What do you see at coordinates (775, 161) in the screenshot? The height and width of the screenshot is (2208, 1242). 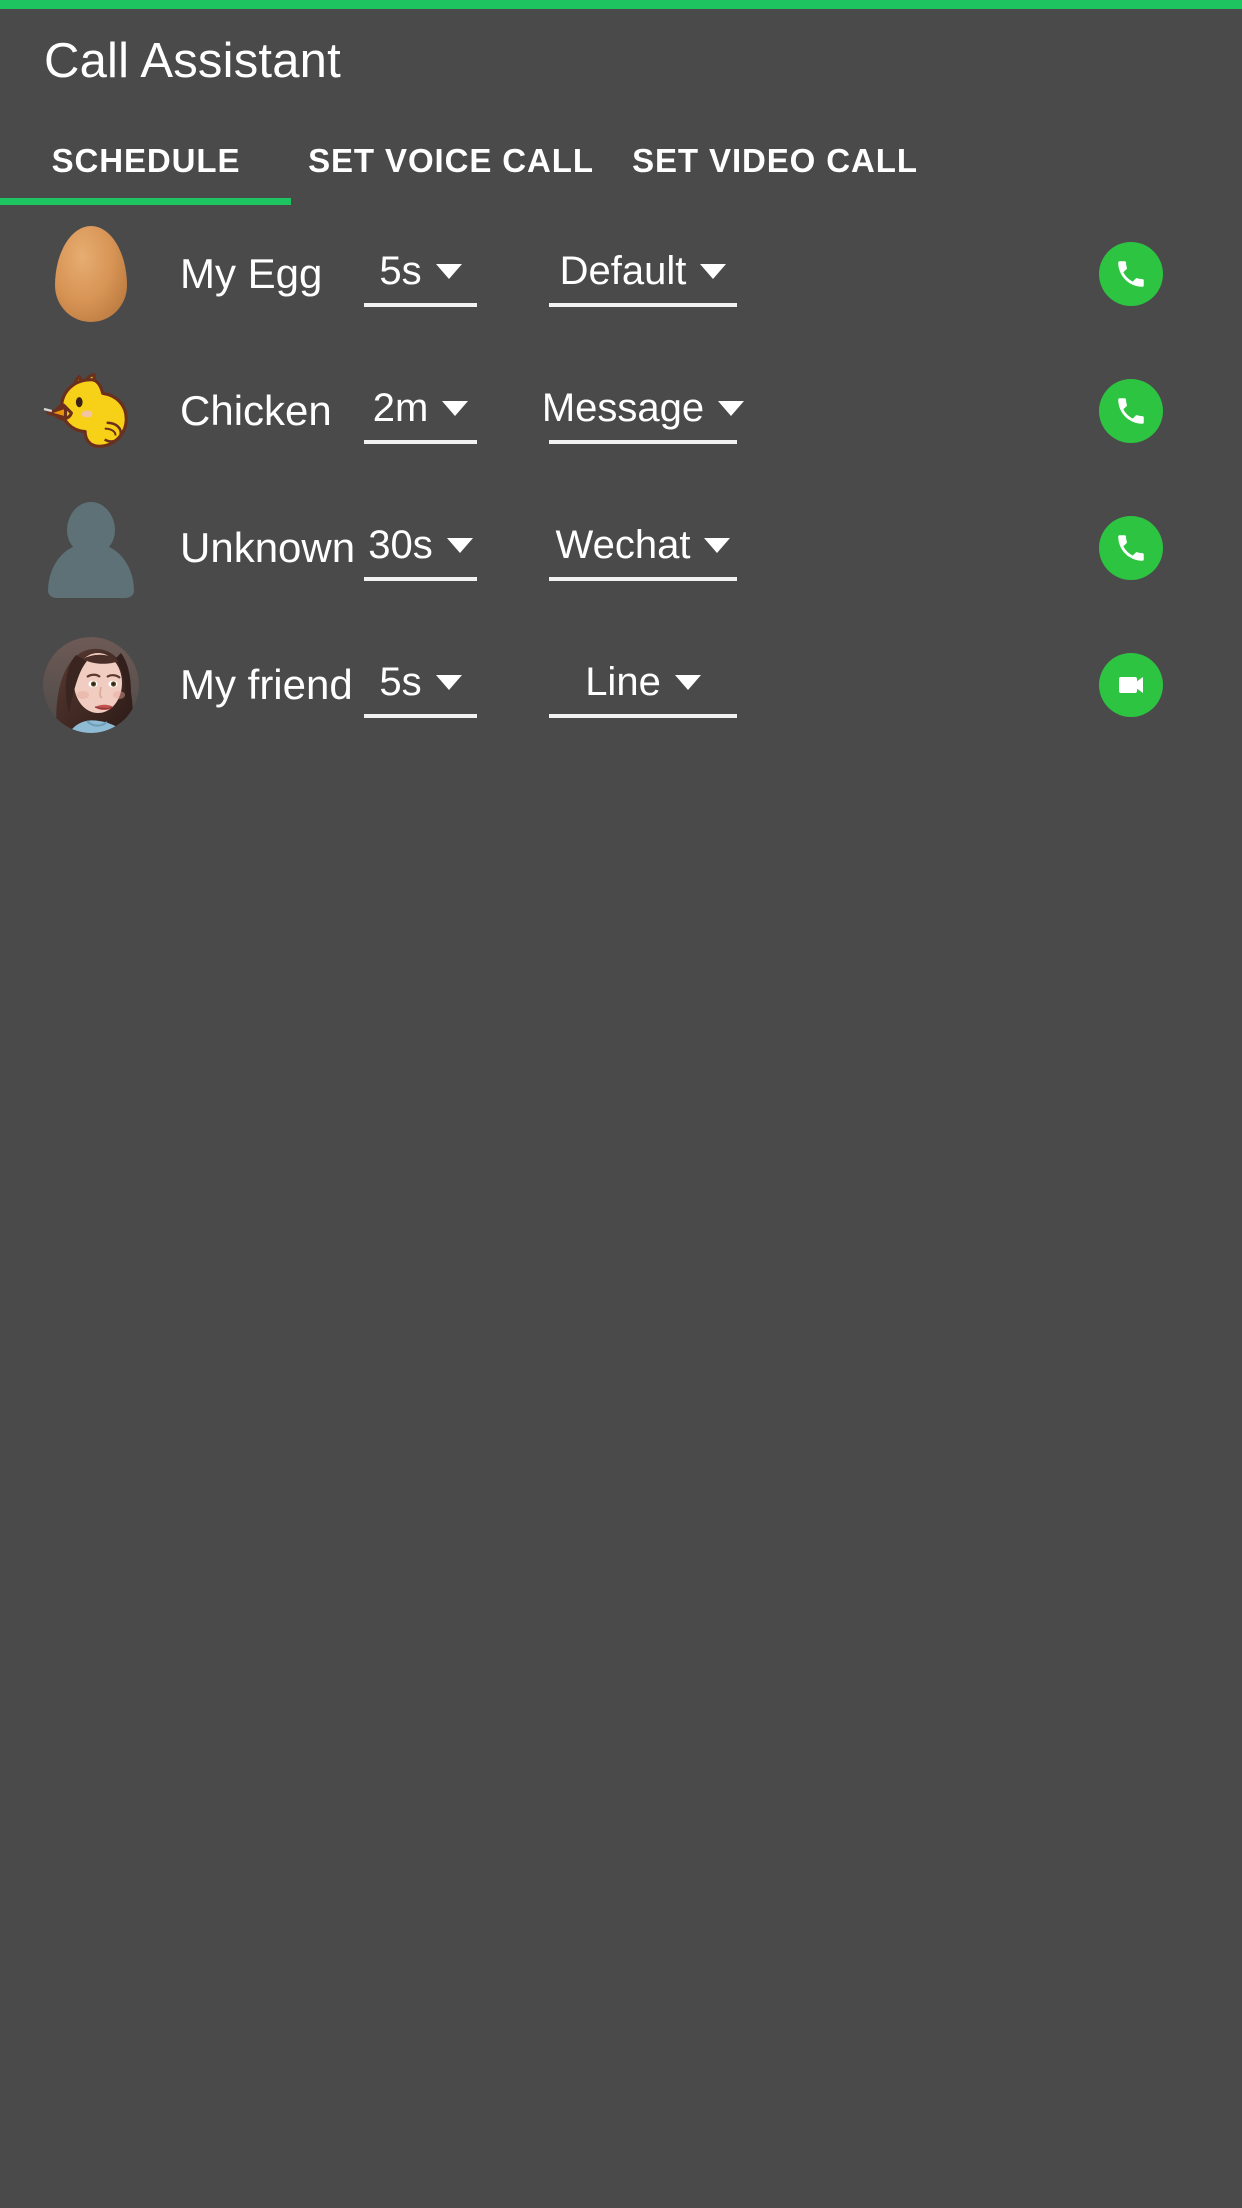 I see `tab-set-video-call: SET VIDEO CALL` at bounding box center [775, 161].